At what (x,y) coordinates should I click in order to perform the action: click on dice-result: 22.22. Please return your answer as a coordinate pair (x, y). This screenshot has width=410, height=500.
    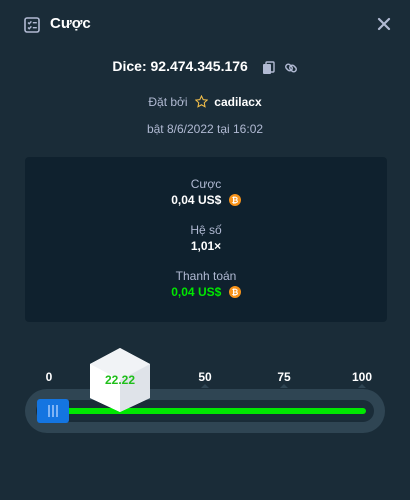
    Looking at the image, I should click on (120, 380).